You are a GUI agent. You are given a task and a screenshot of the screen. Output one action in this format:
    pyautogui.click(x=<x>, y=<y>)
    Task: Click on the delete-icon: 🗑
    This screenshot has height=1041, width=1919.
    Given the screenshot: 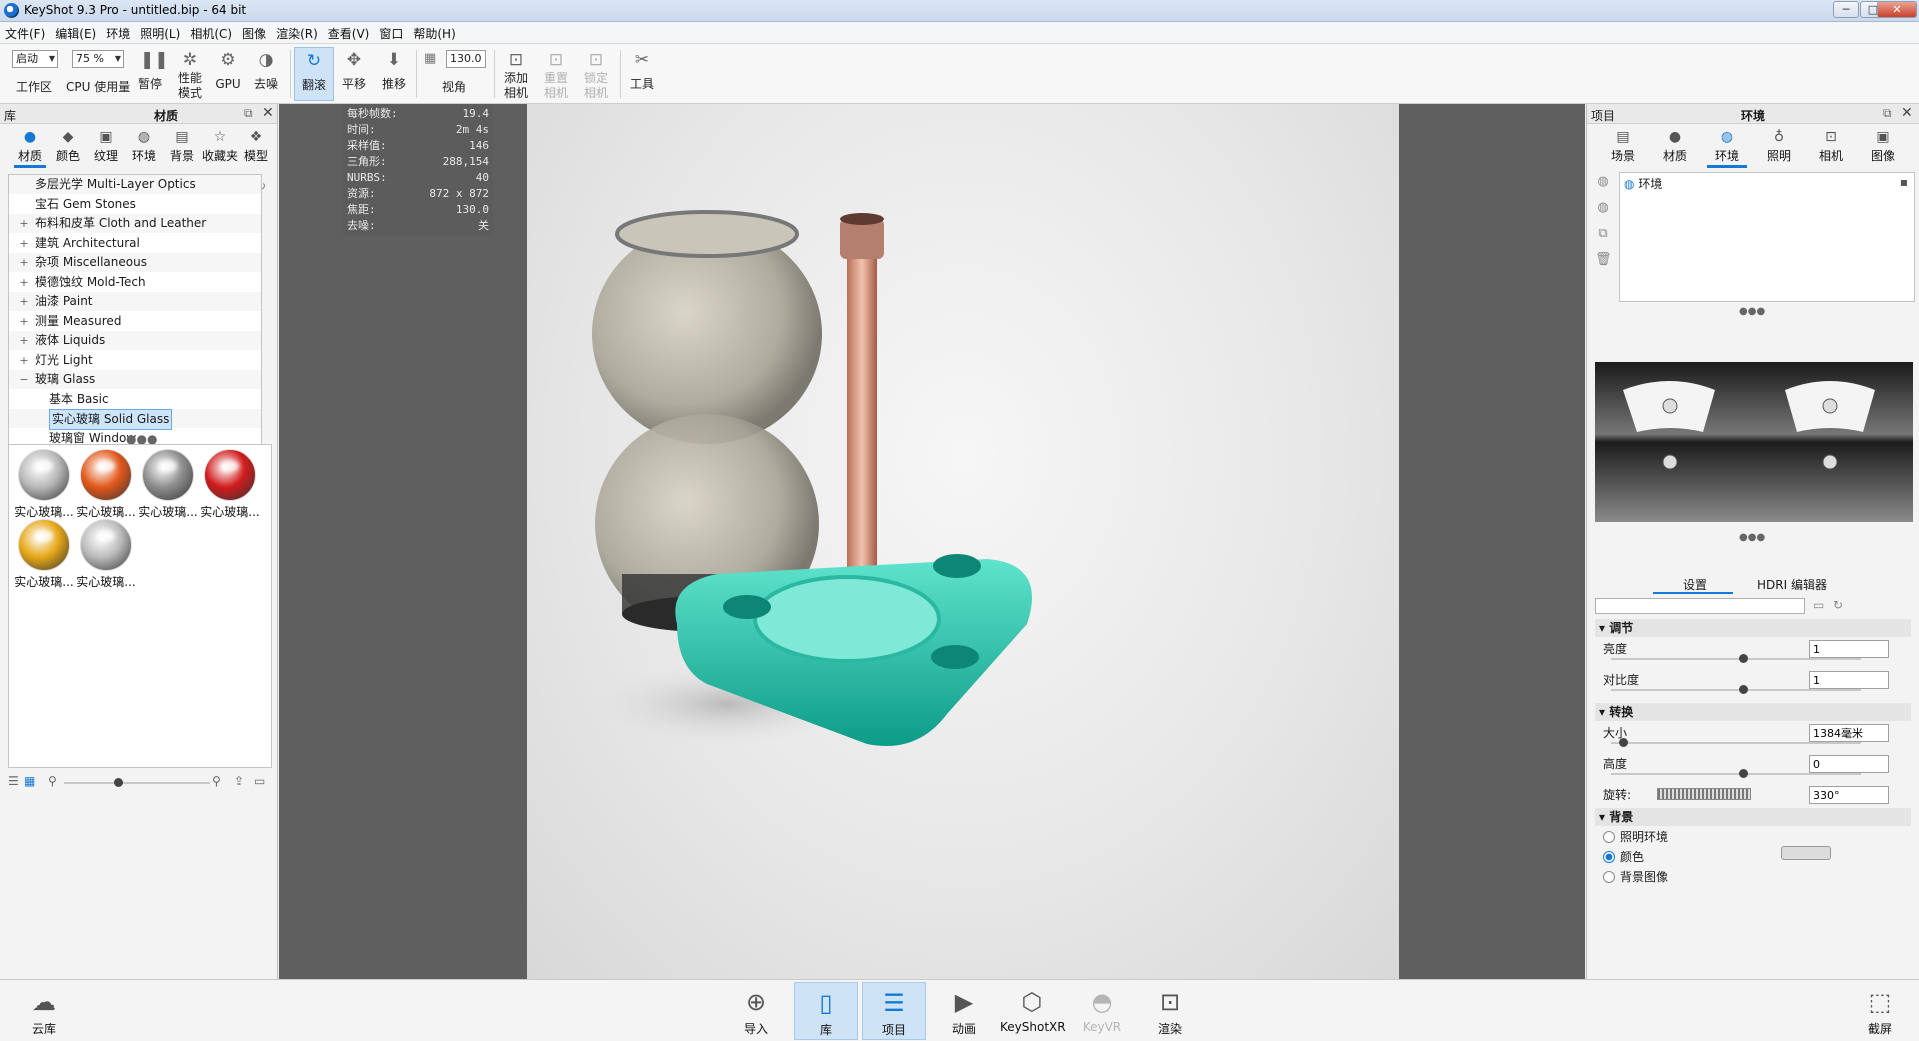 What is the action you would take?
    pyautogui.click(x=1603, y=260)
    